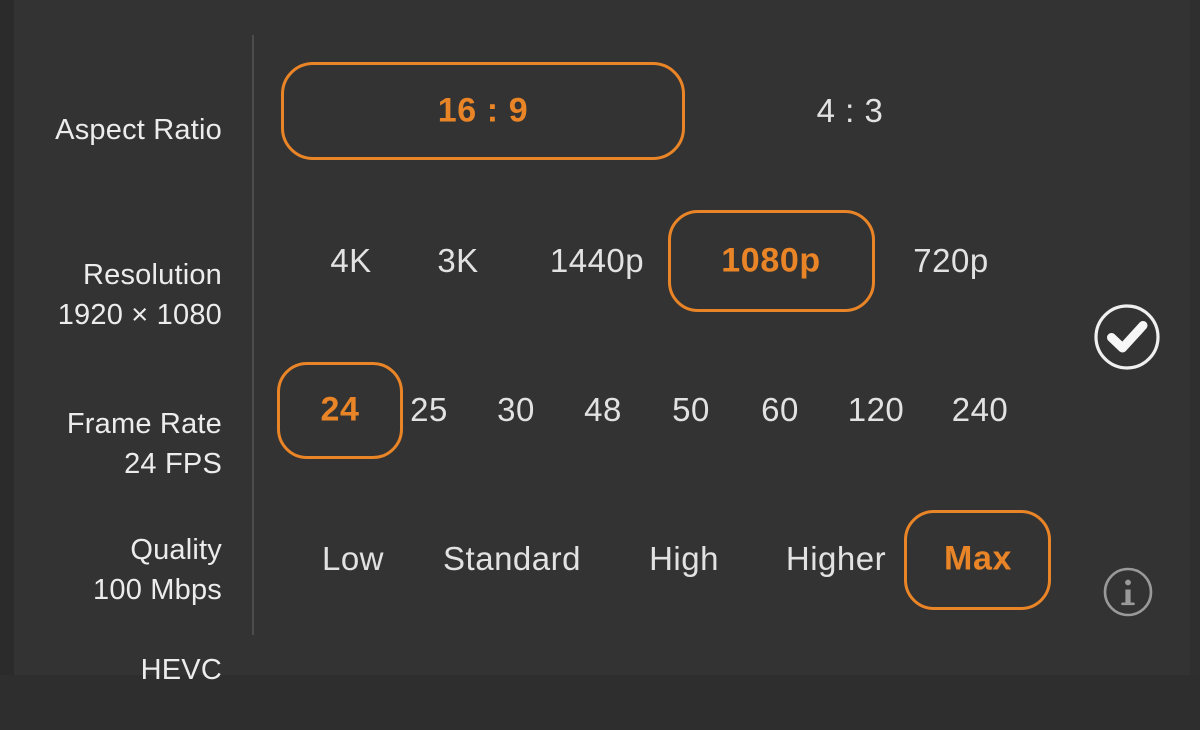 Image resolution: width=1200 pixels, height=730 pixels. What do you see at coordinates (138, 130) in the screenshot?
I see `aspect-ratio-label-title: Aspect Ratio` at bounding box center [138, 130].